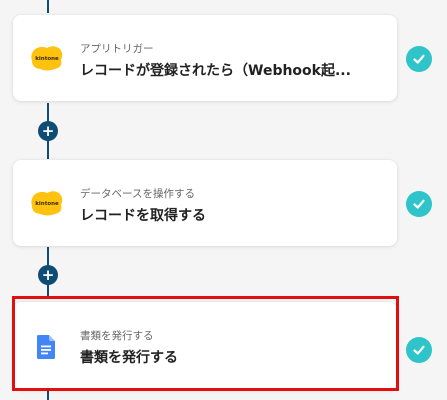 The width and height of the screenshot is (447, 400). I want to click on step-title: 書類を発行する, so click(129, 358).